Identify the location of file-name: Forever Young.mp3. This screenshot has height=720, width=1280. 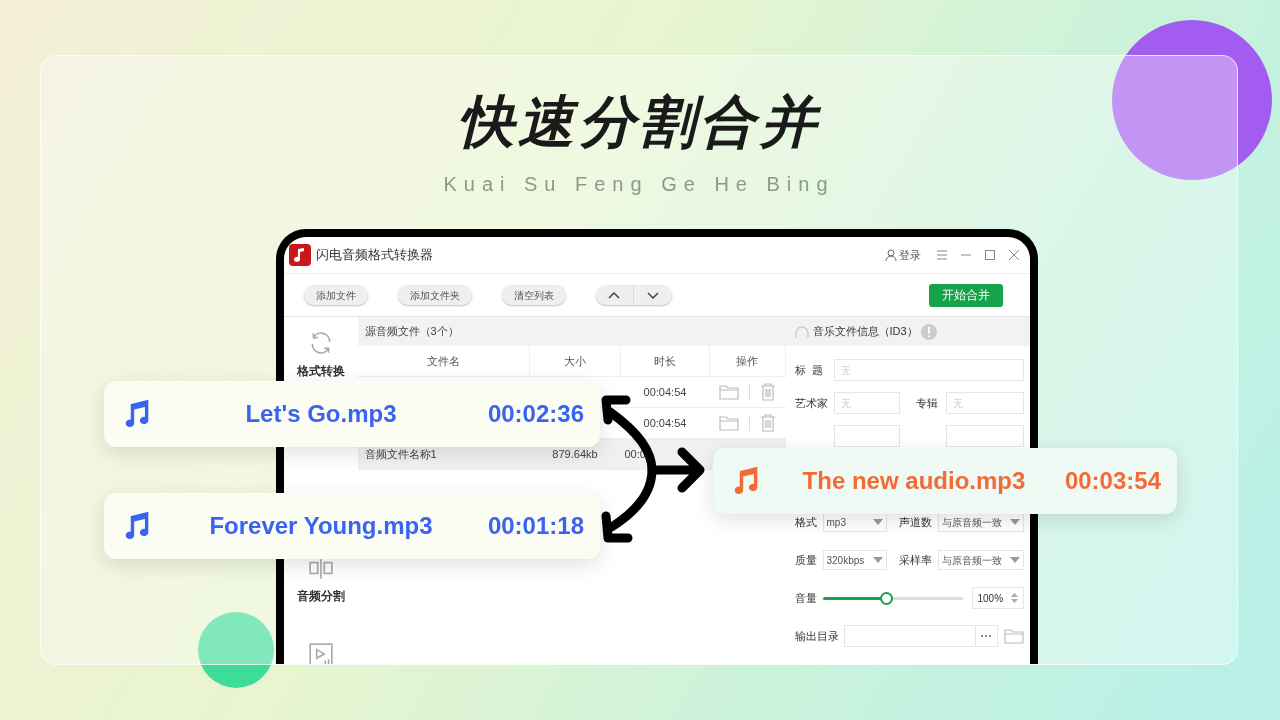
(321, 526).